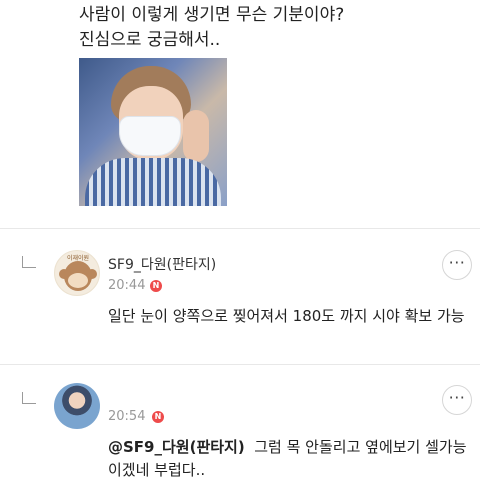 Image resolution: width=480 pixels, height=479 pixels. Describe the element at coordinates (212, 15) in the screenshot. I see `post-text-line-1: 사람이 이렇게 생기면 무슨 기분이야?` at that location.